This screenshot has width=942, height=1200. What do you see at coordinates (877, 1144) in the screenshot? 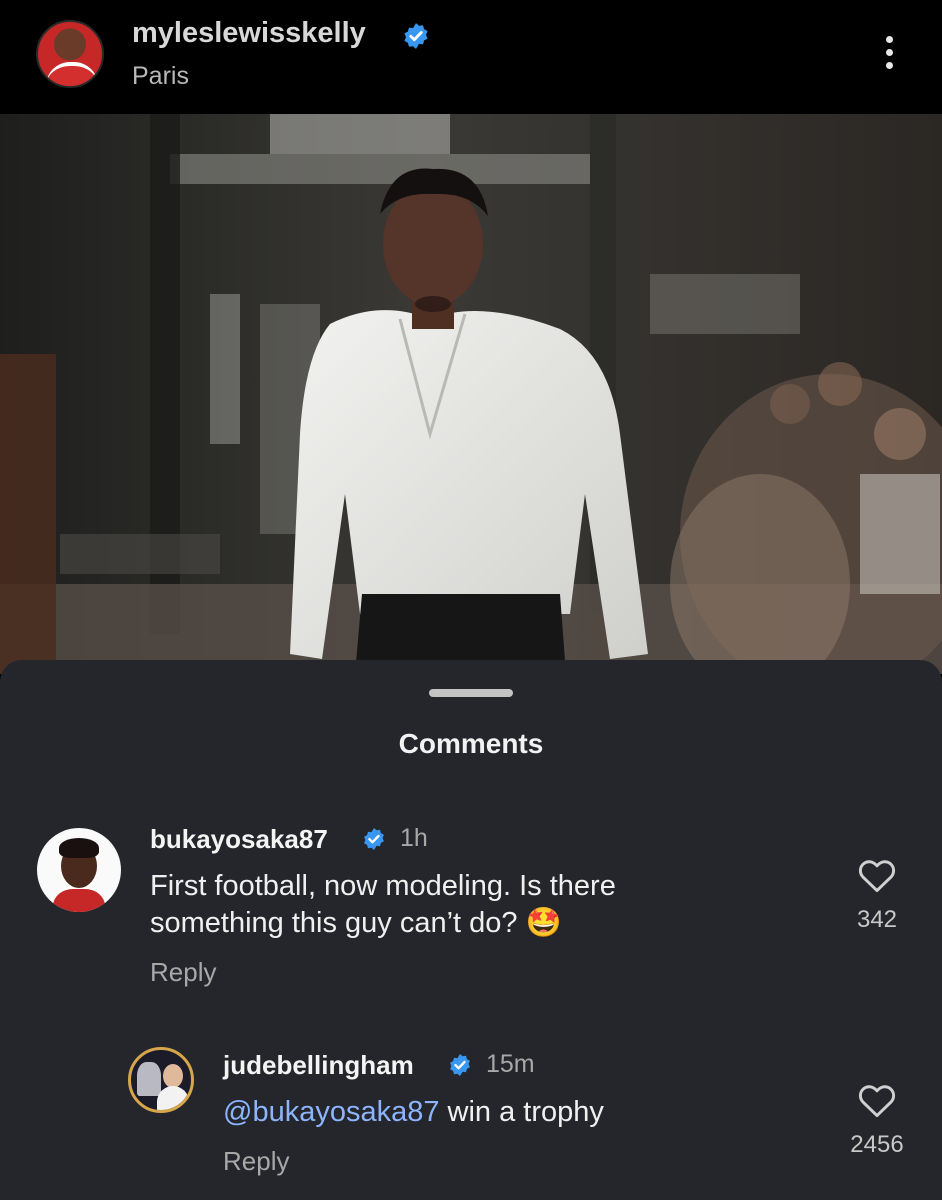
I see `like-count: 2456` at bounding box center [877, 1144].